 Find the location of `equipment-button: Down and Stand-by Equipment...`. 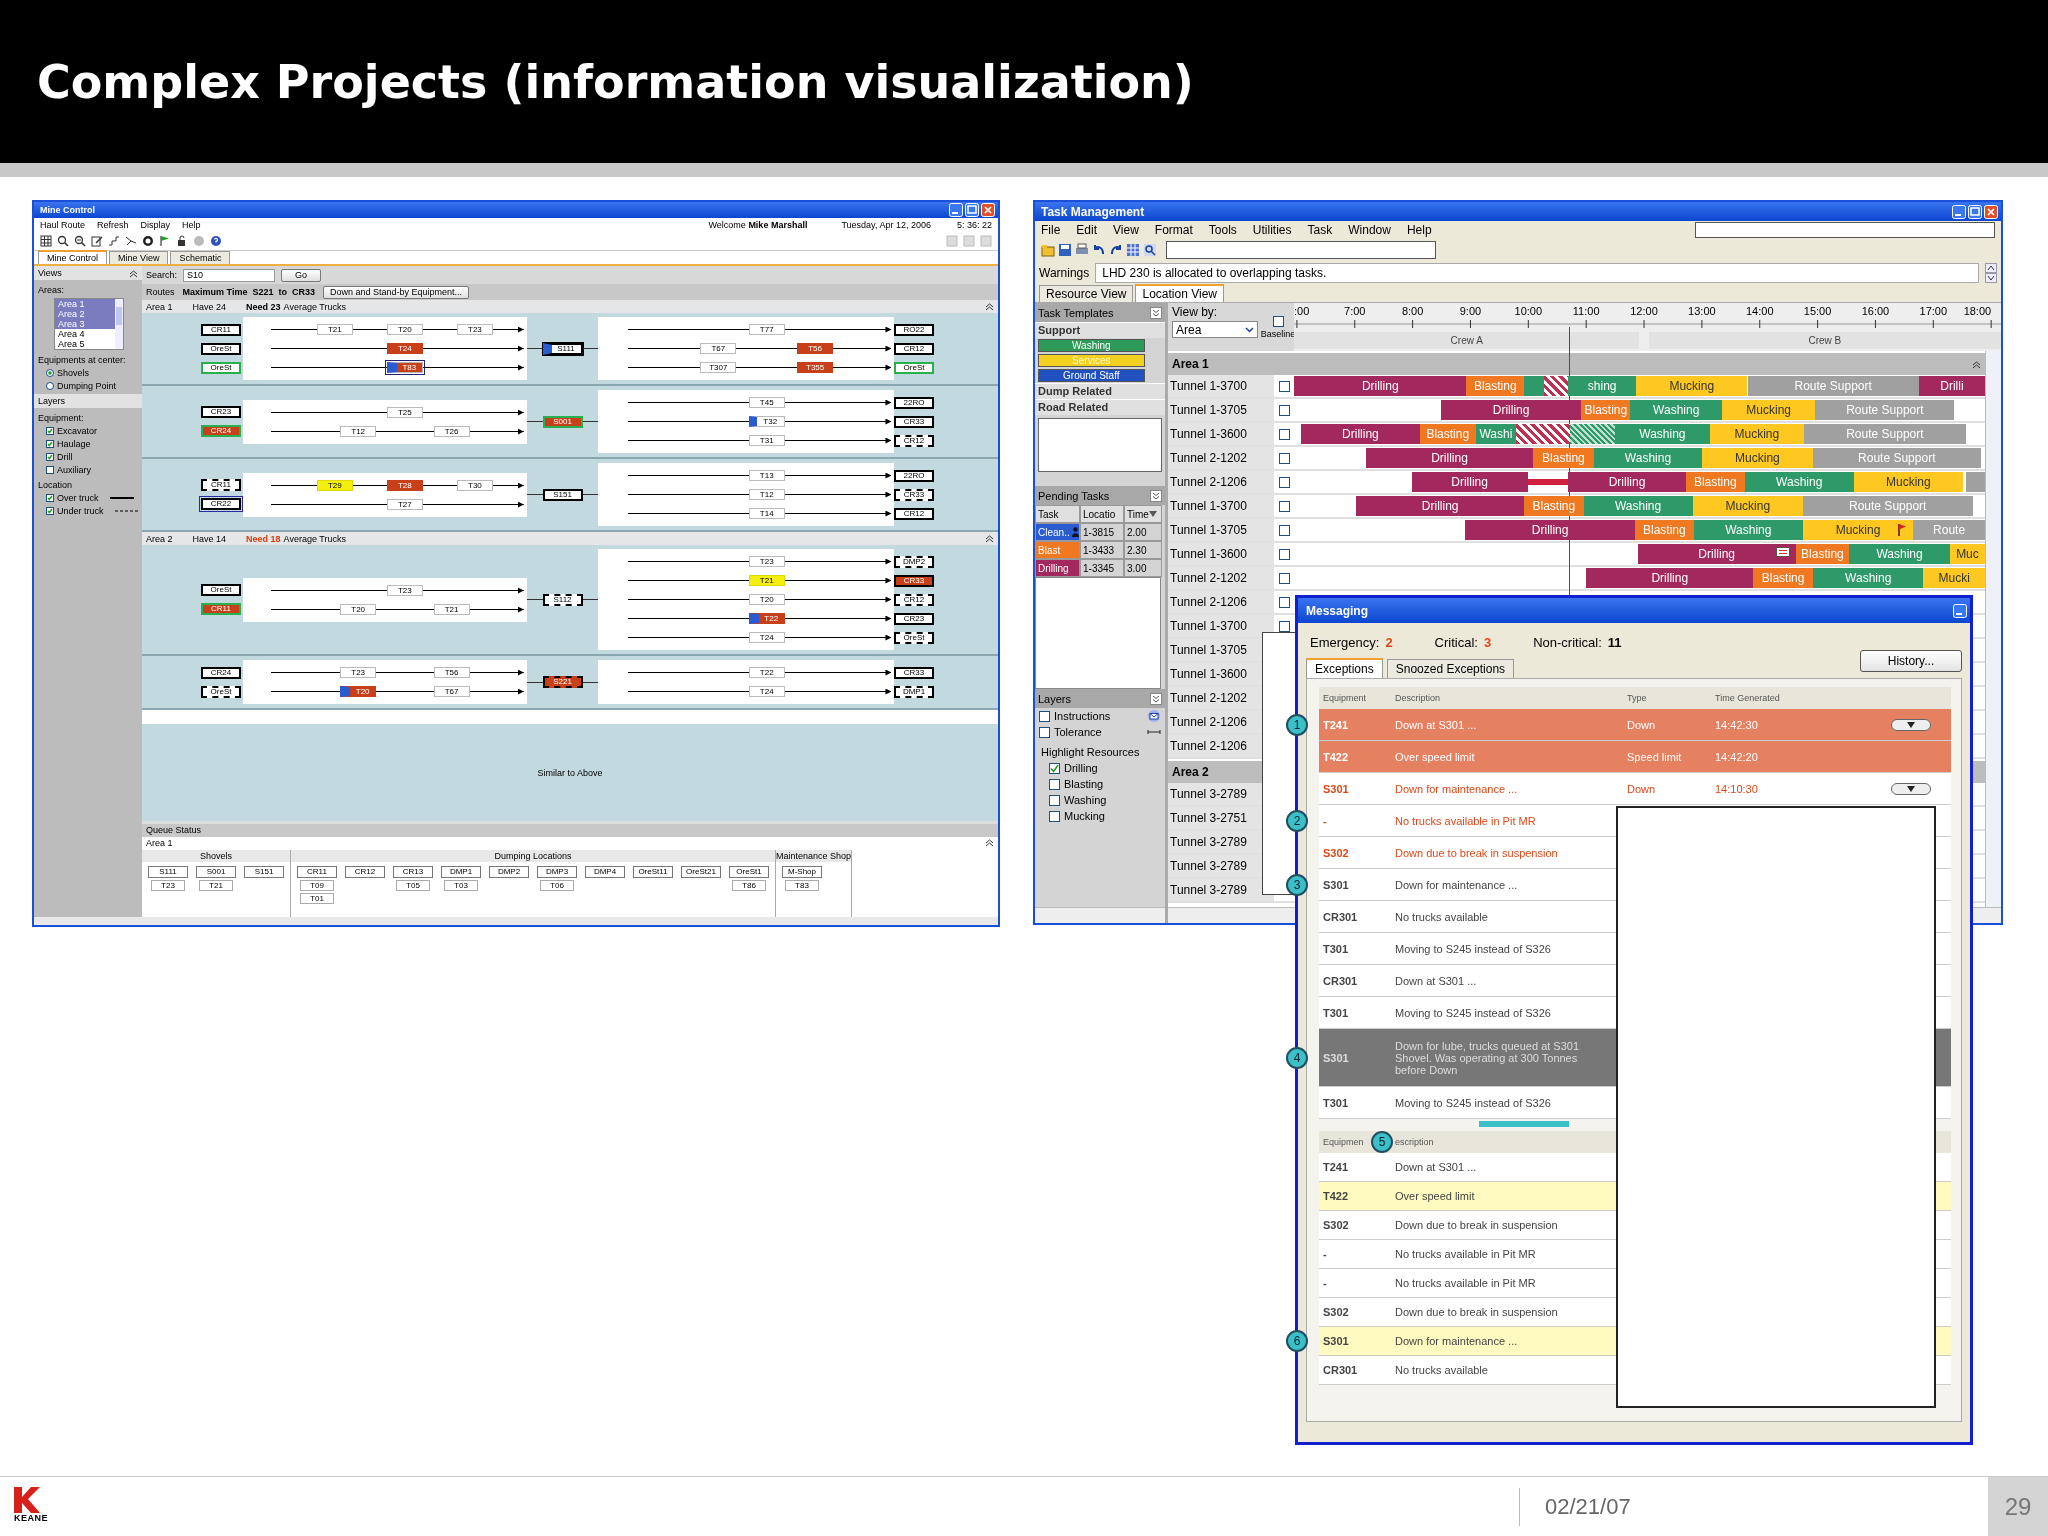

equipment-button: Down and Stand-by Equipment... is located at coordinates (395, 292).